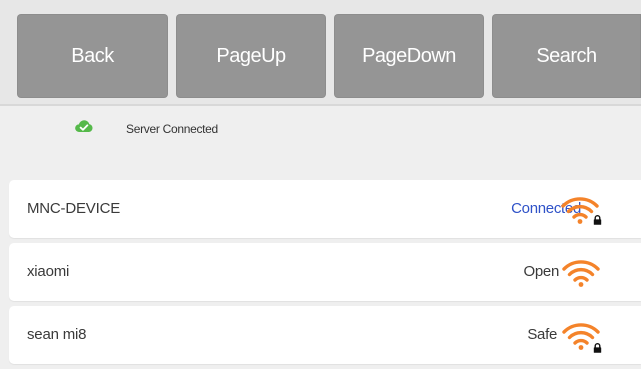  What do you see at coordinates (581, 273) in the screenshot?
I see `wifi-signal-icon` at bounding box center [581, 273].